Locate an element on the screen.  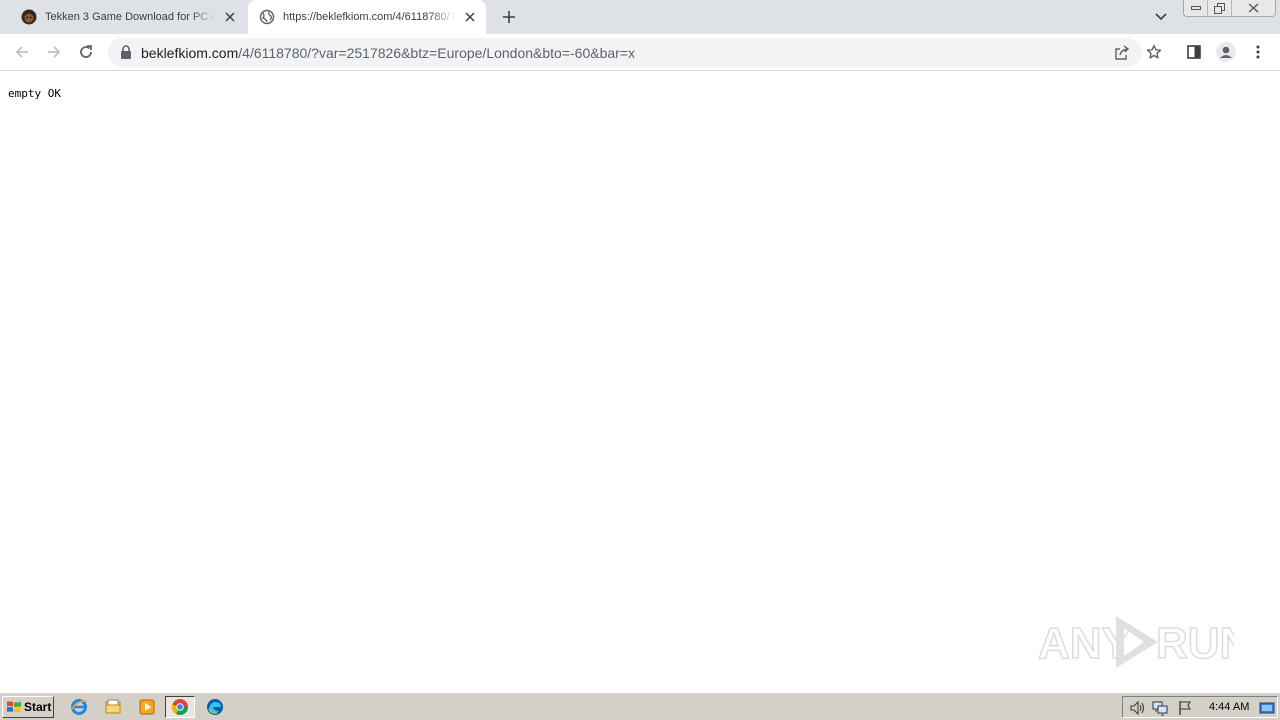
new-tab-button is located at coordinates (509, 17).